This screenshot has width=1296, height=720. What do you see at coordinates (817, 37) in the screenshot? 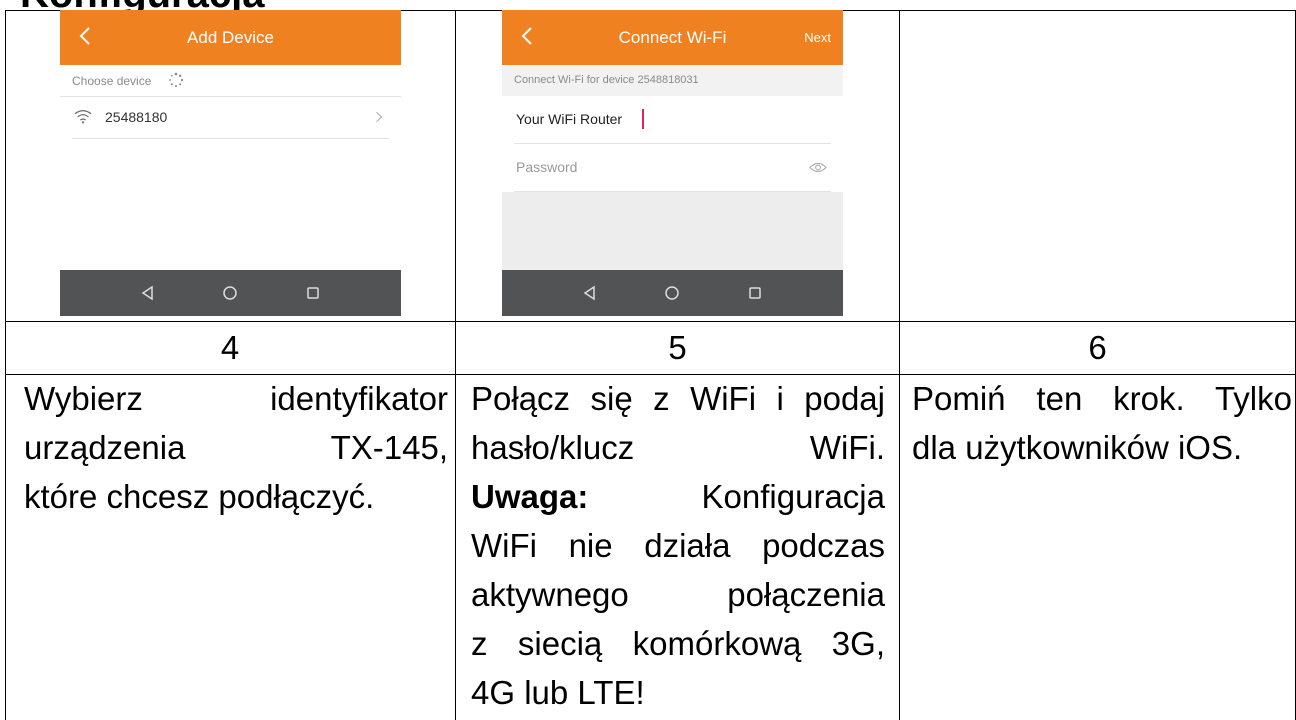
I see `next-button: Next` at bounding box center [817, 37].